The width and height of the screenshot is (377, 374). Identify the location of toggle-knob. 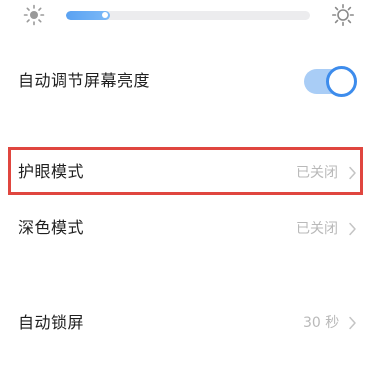
(341, 81).